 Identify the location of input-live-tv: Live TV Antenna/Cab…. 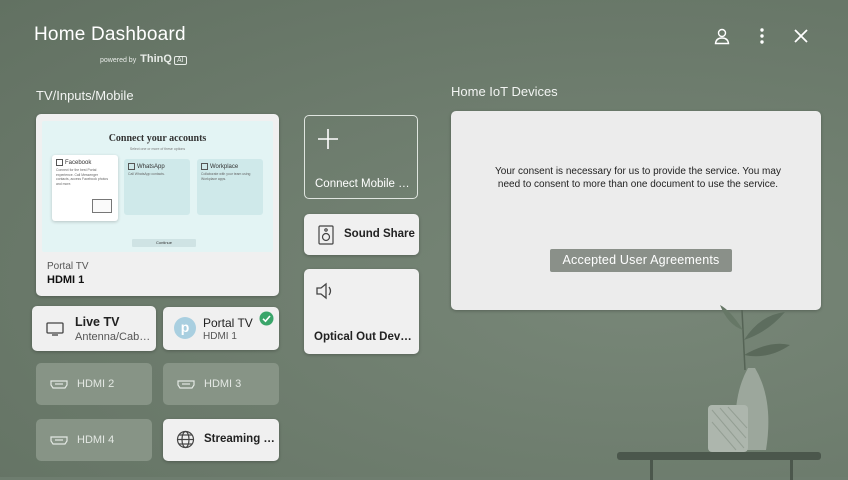
(94, 328).